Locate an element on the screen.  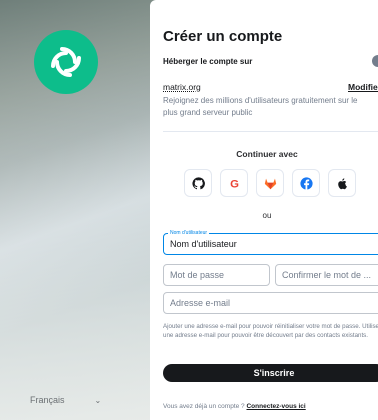
google-sso-button: G is located at coordinates (234, 183).